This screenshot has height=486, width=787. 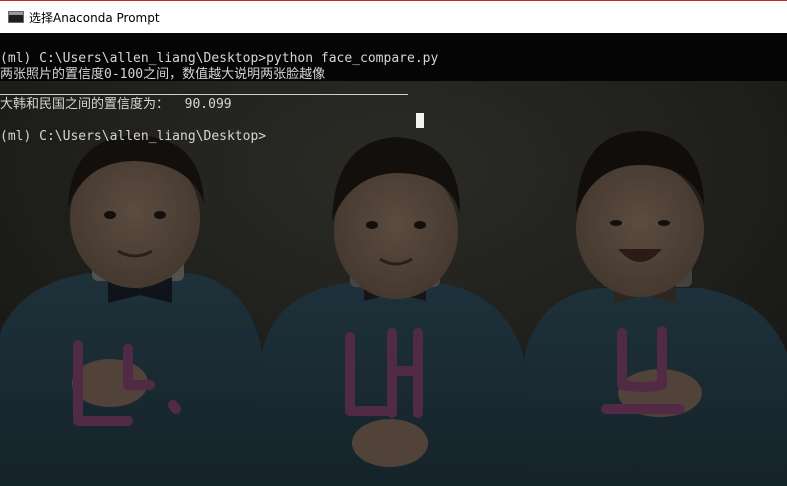 What do you see at coordinates (204, 94) in the screenshot?
I see `console-divider` at bounding box center [204, 94].